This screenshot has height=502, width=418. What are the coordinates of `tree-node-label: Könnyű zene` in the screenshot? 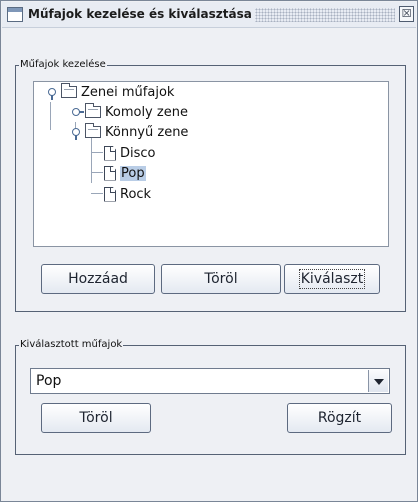 It's located at (147, 132).